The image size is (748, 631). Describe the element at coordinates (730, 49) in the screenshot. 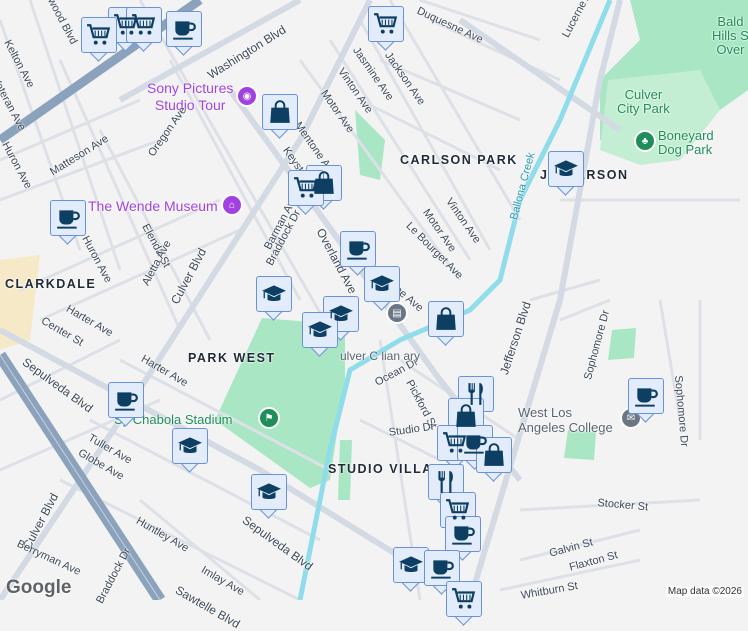

I see `poi-label: Over` at that location.